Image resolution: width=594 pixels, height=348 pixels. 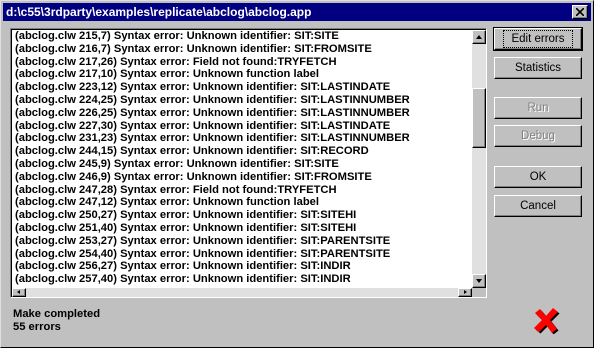 I want to click on arrow-down-icon, so click(x=479, y=281).